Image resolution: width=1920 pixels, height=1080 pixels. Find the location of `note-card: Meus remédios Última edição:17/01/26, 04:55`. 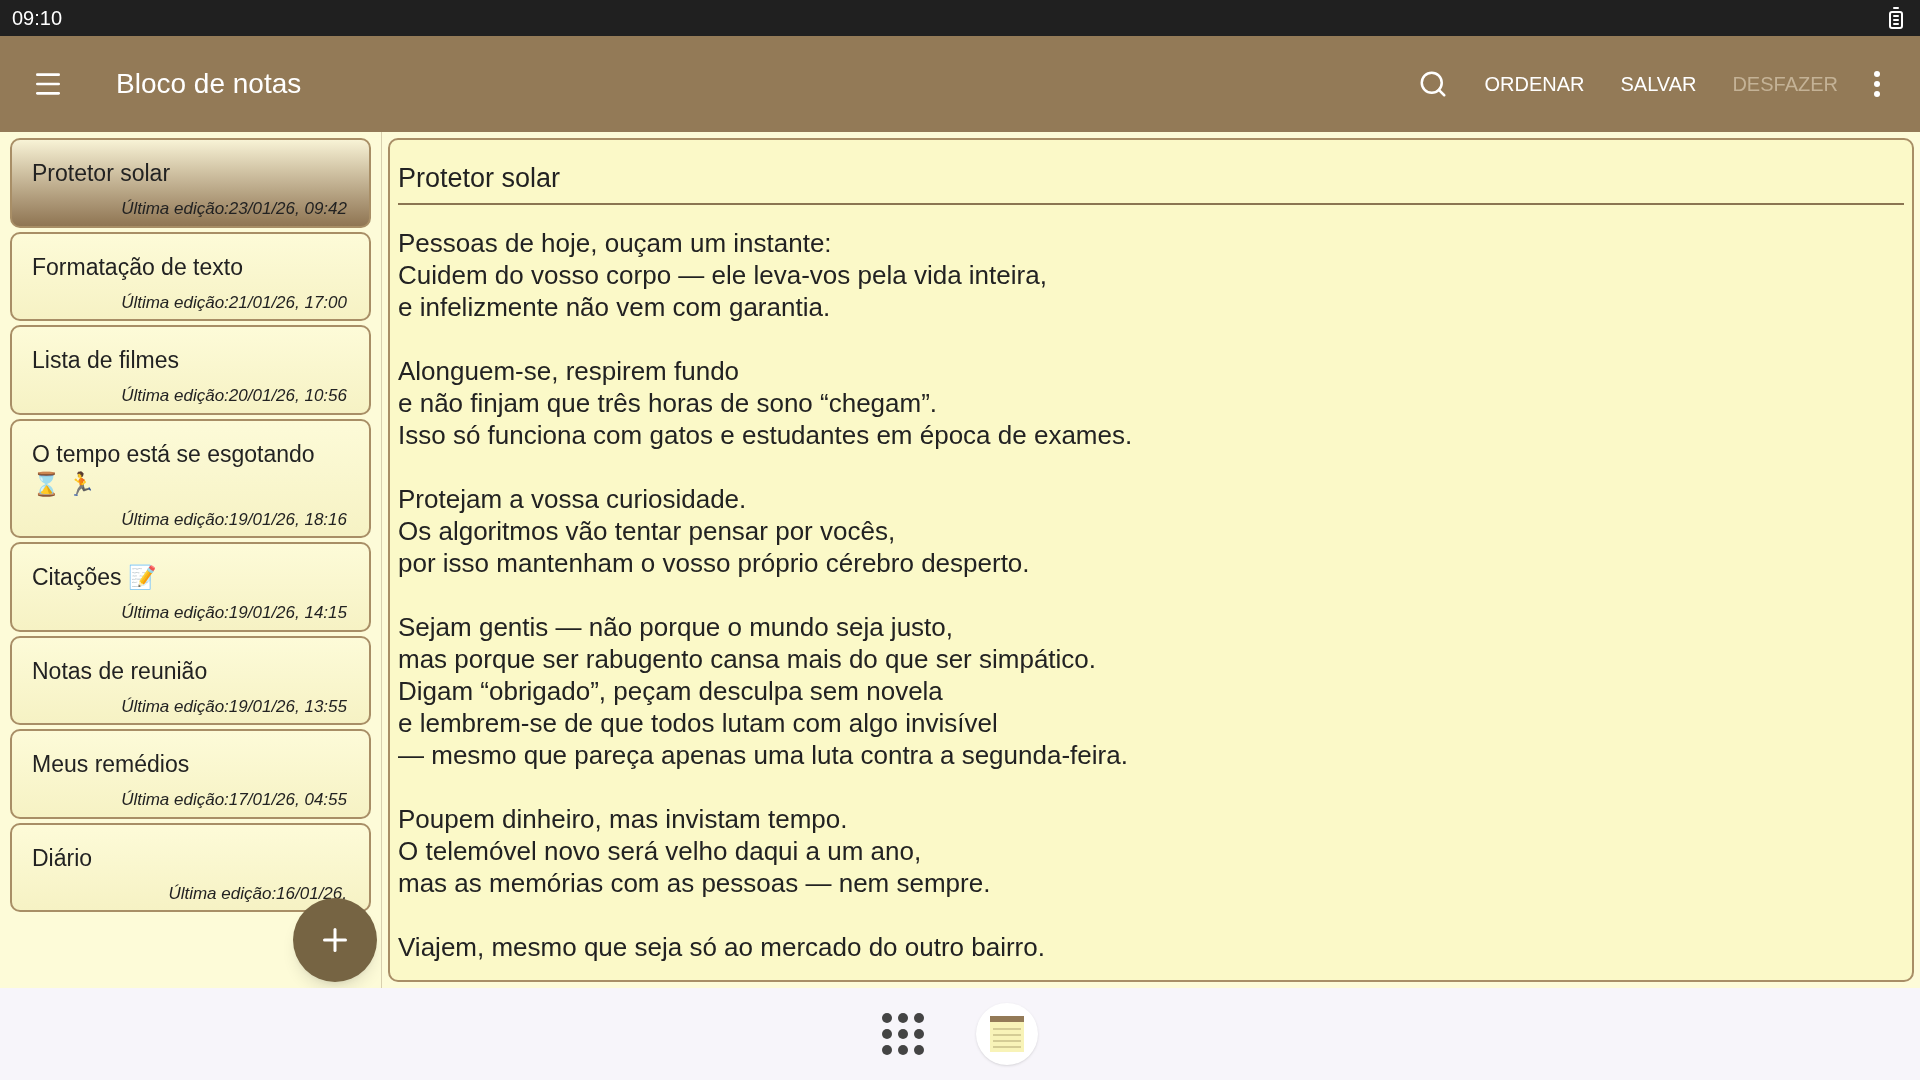

note-card: Meus remédios Última edição:17/01/26, 04:55 is located at coordinates (190, 774).